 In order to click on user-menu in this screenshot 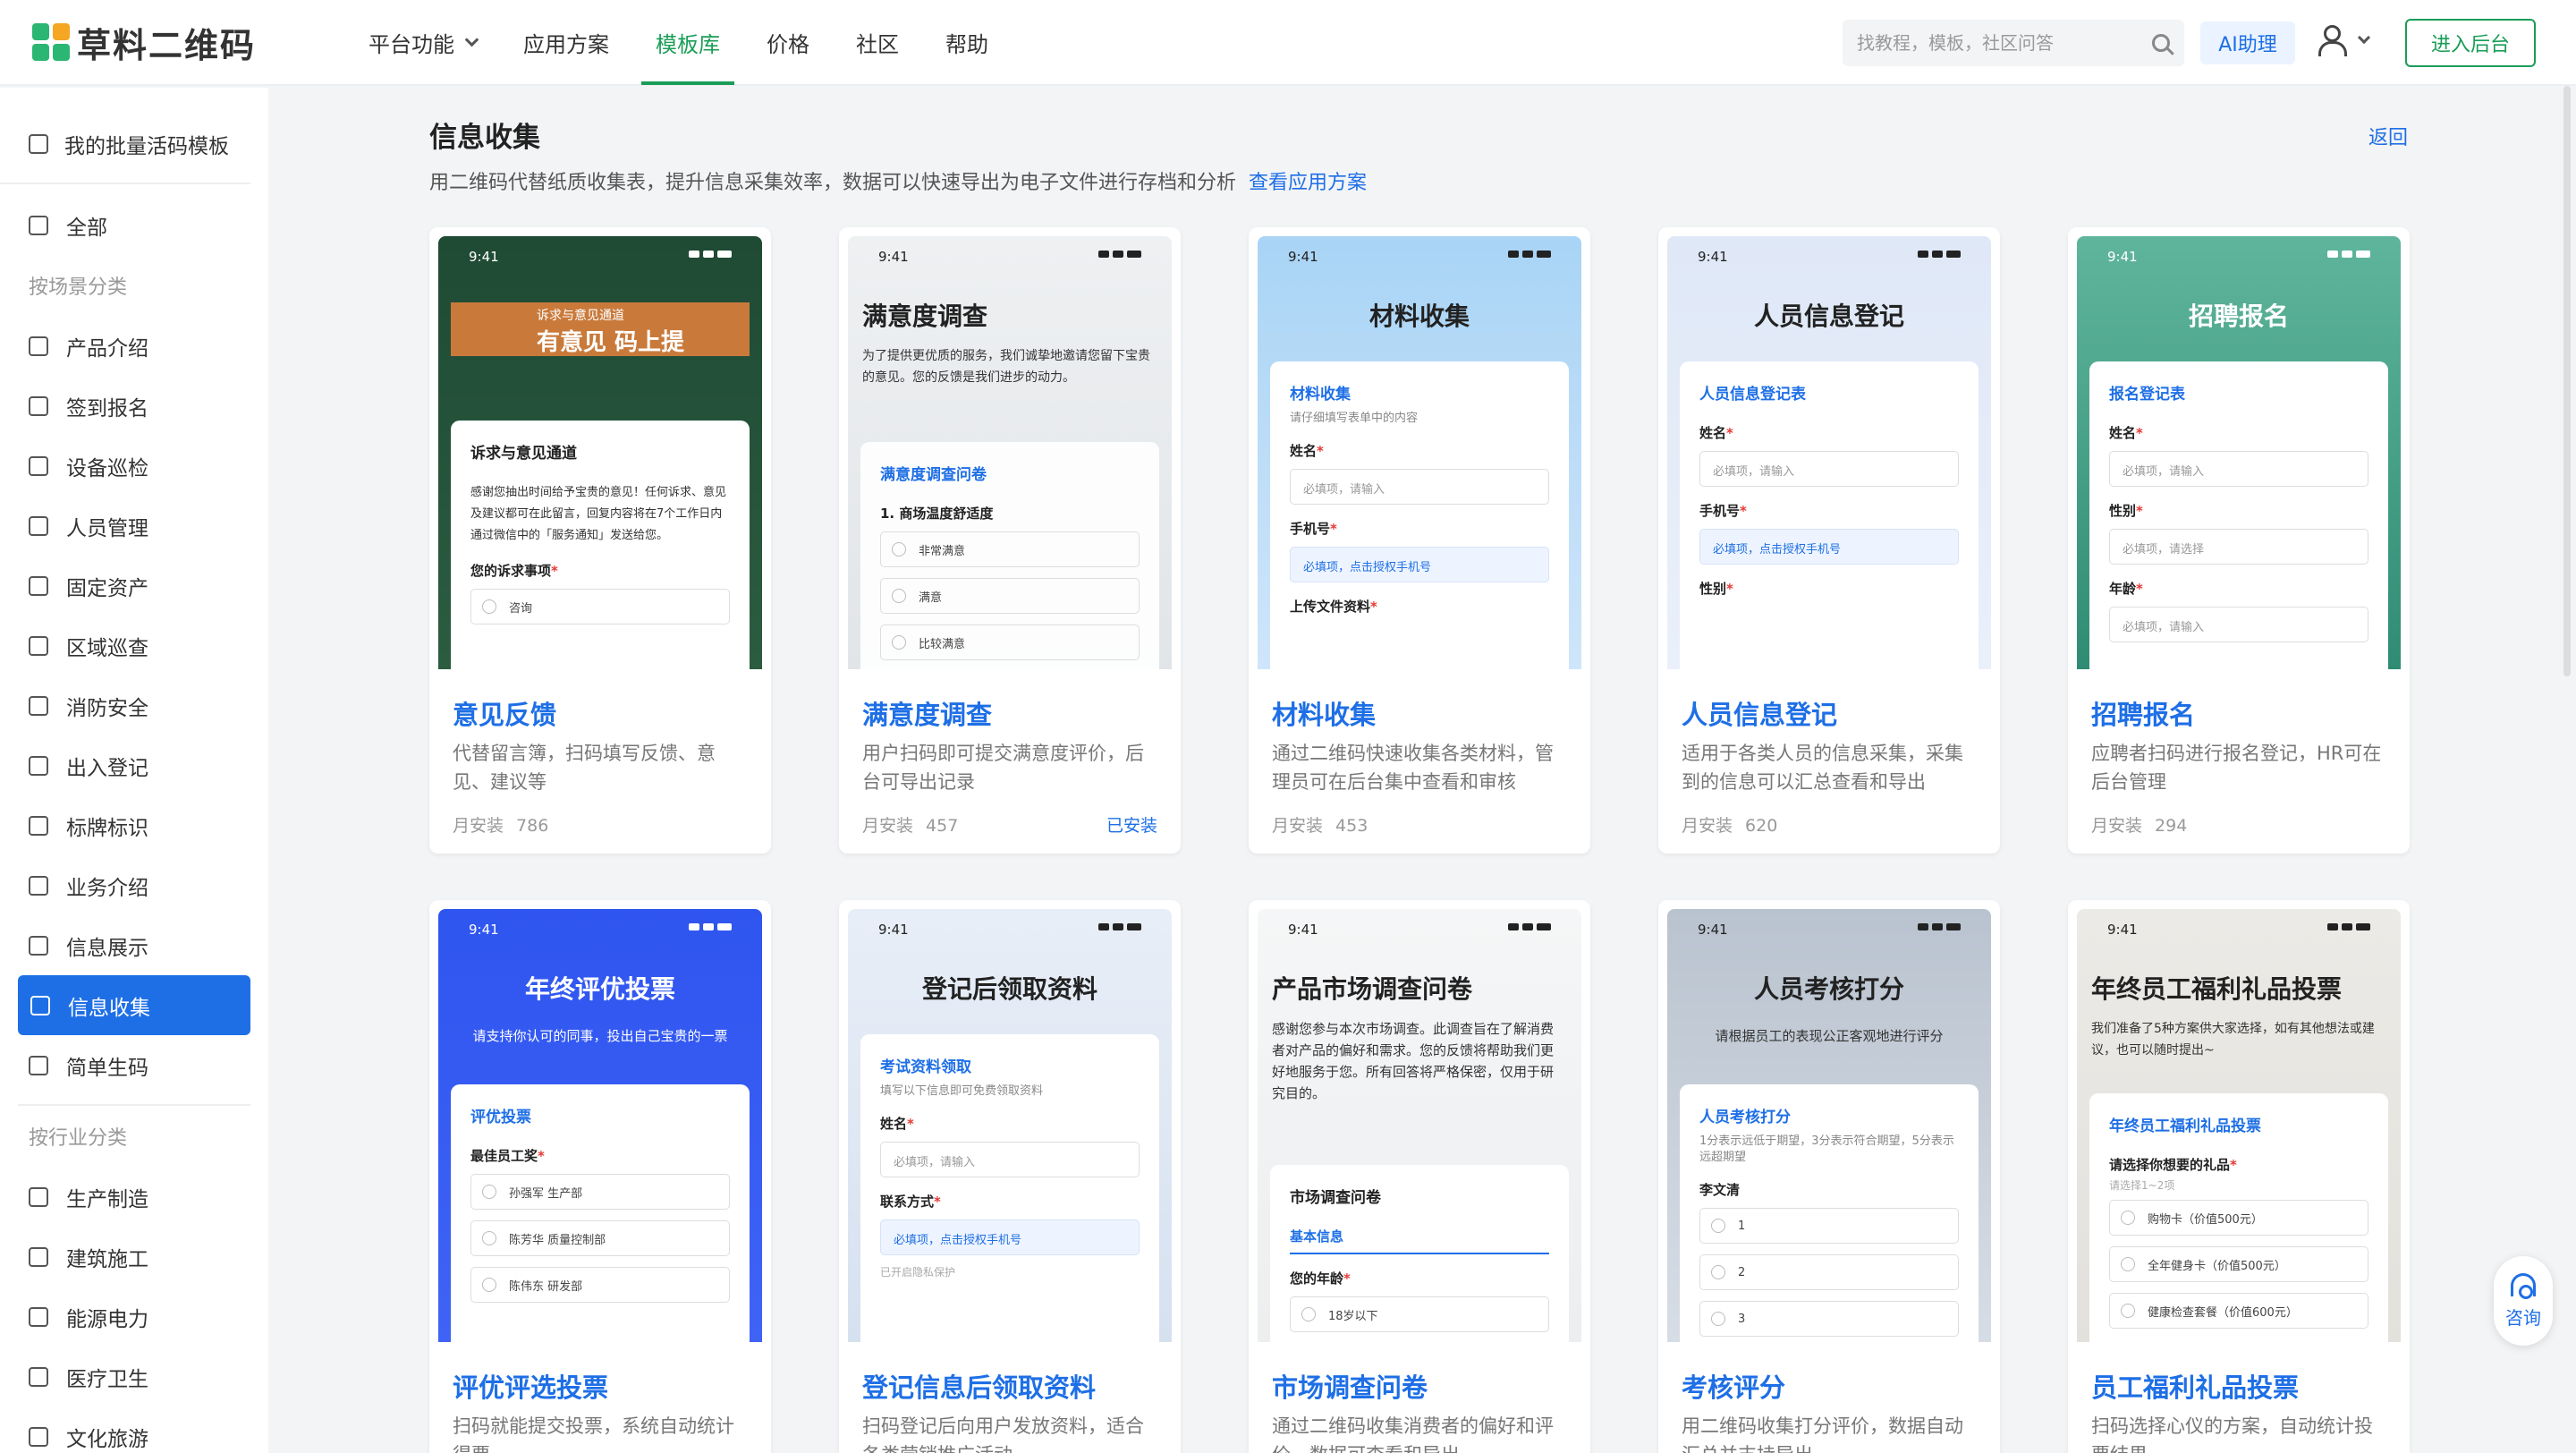, I will do `click(2344, 40)`.